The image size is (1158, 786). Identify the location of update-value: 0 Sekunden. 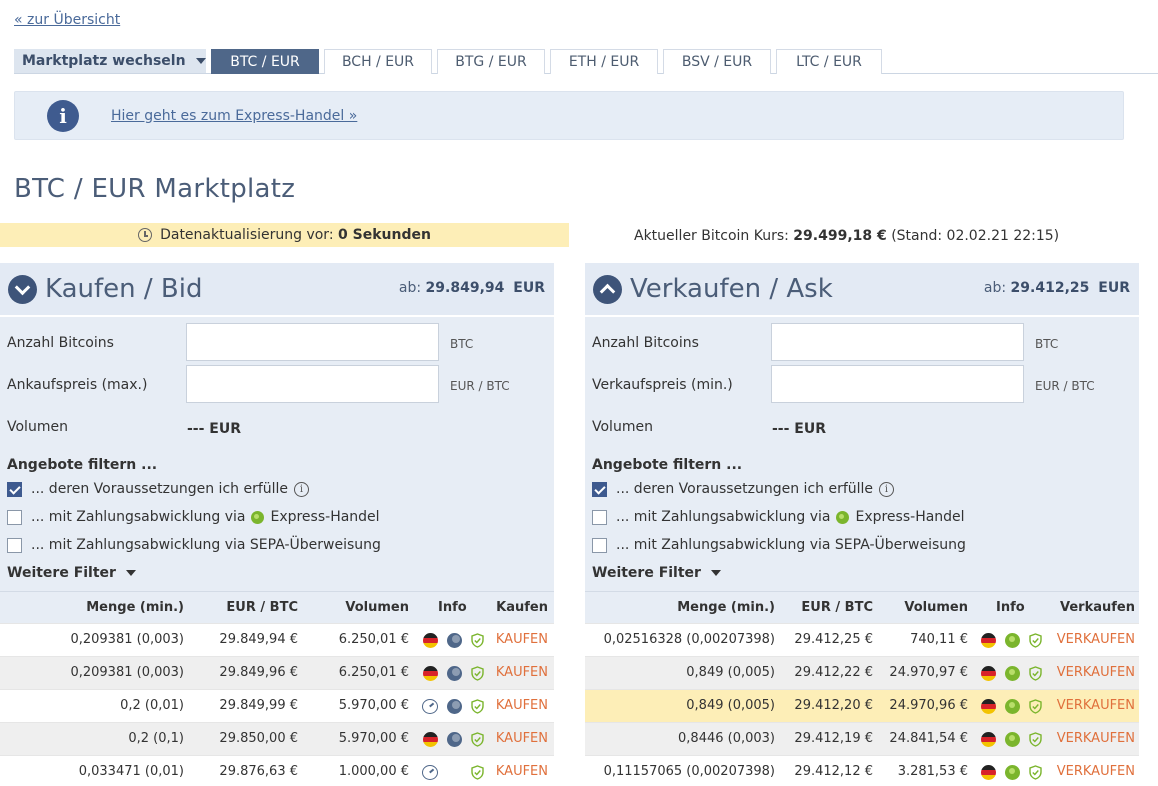
(384, 235).